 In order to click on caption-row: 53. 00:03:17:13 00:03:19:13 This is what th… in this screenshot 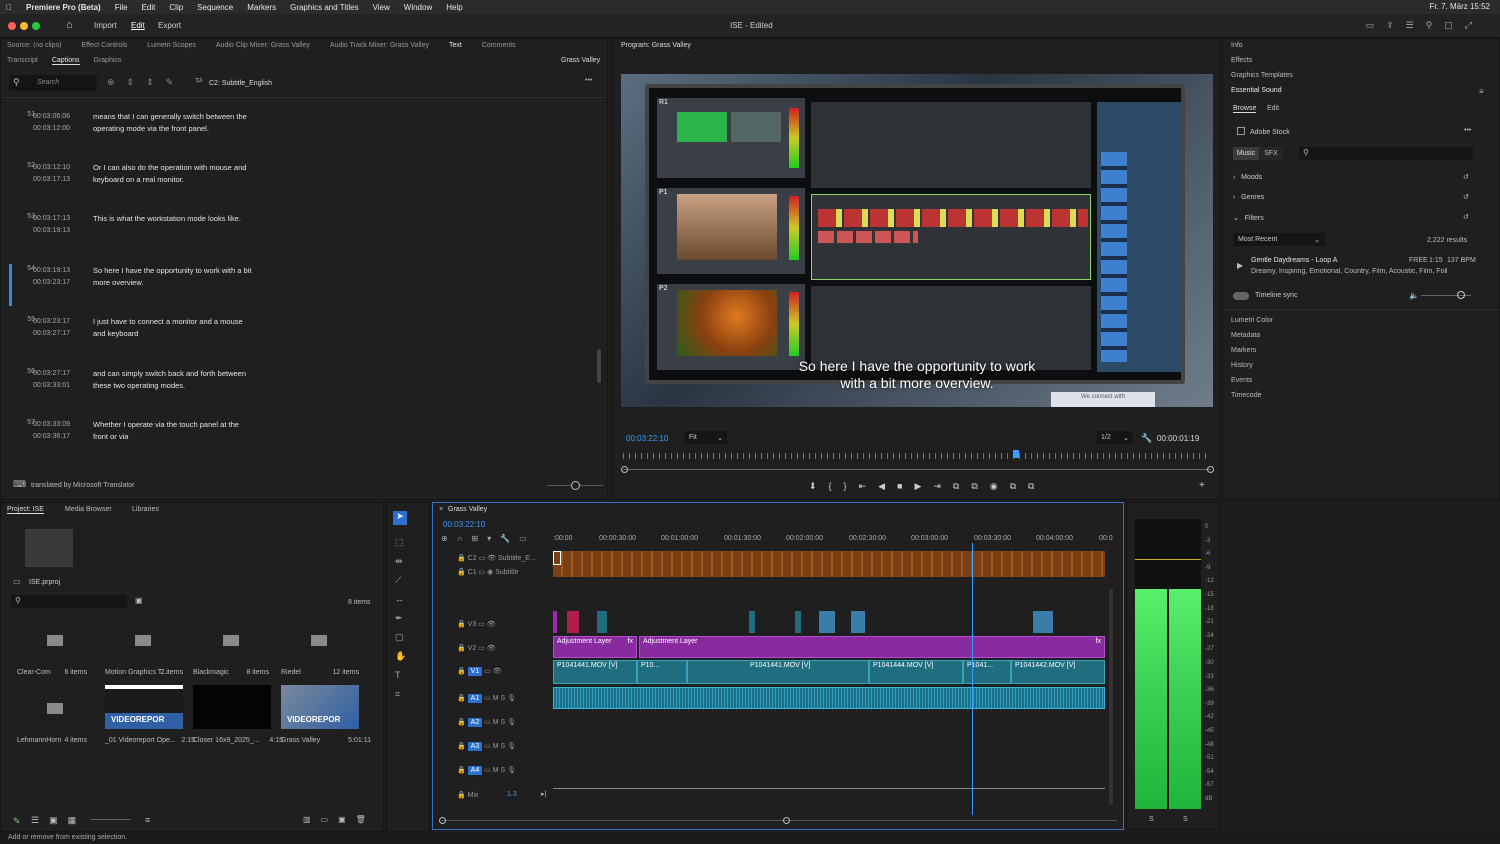, I will do `click(304, 237)`.